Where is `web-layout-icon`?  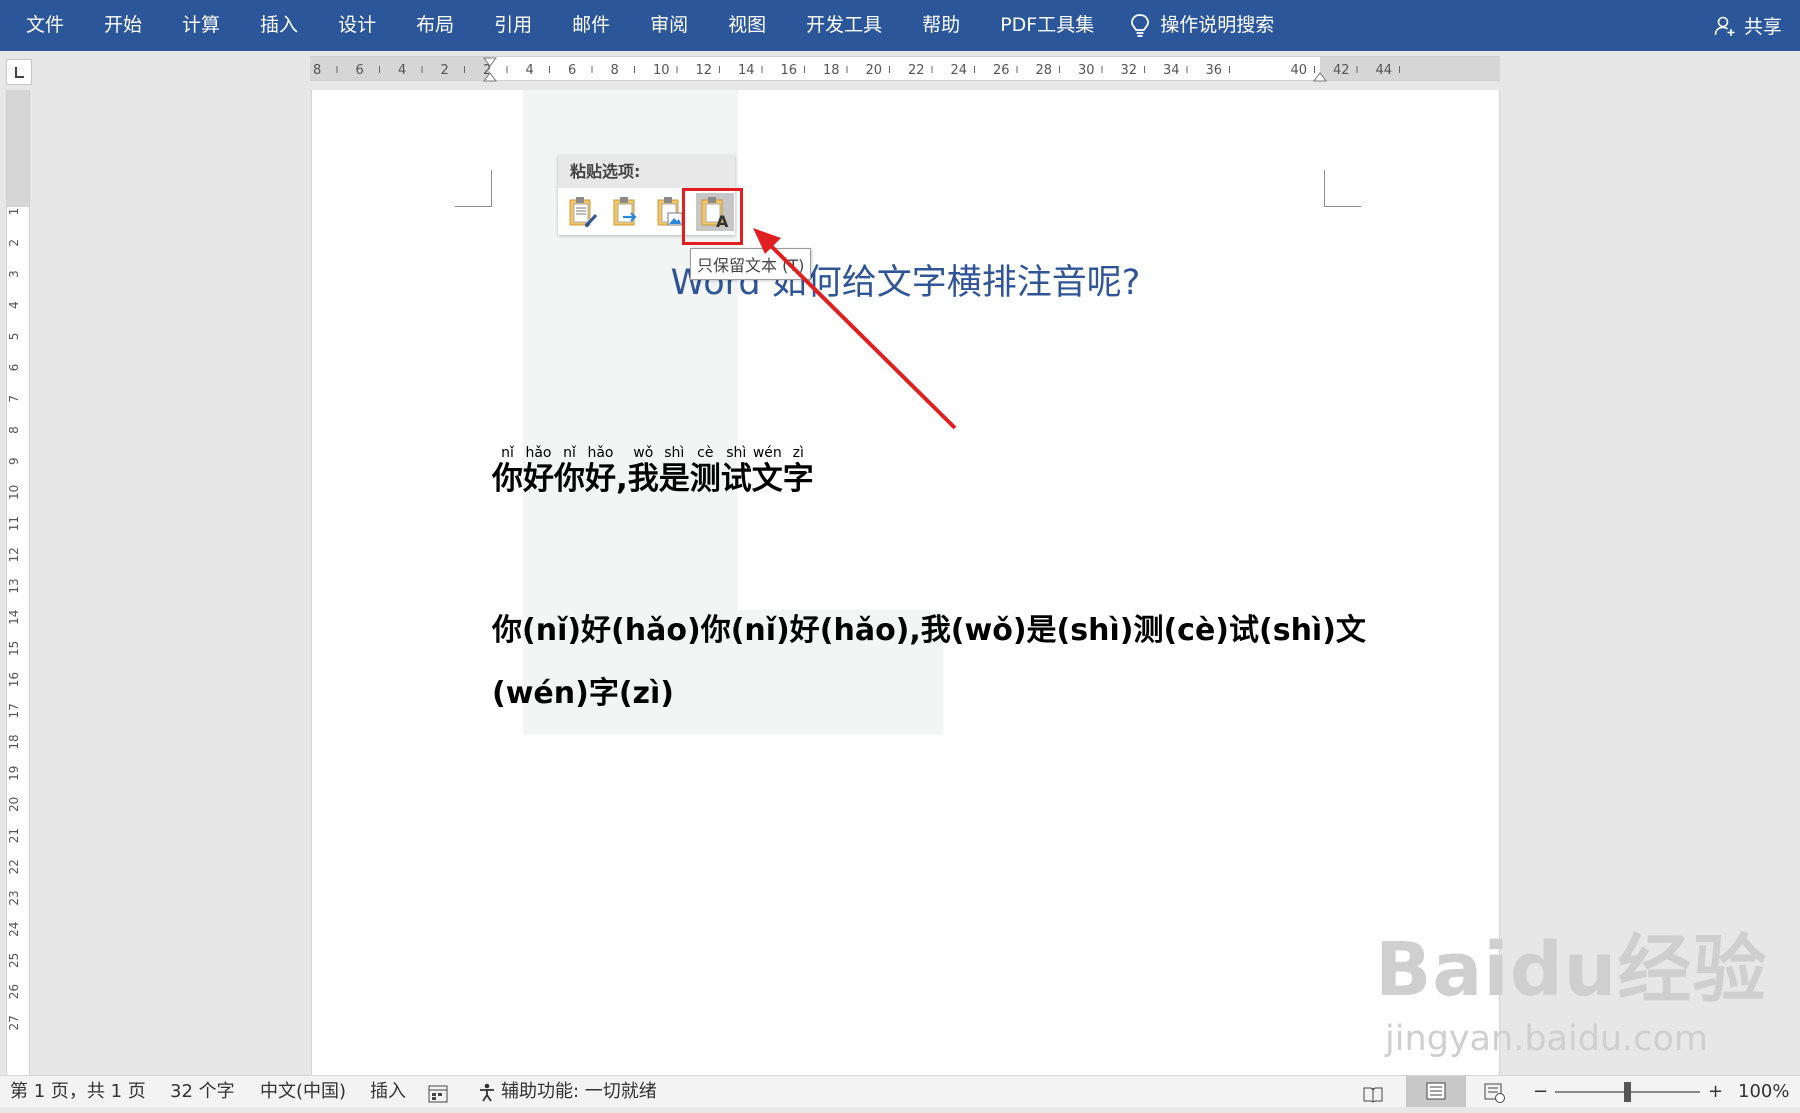 web-layout-icon is located at coordinates (1495, 1097).